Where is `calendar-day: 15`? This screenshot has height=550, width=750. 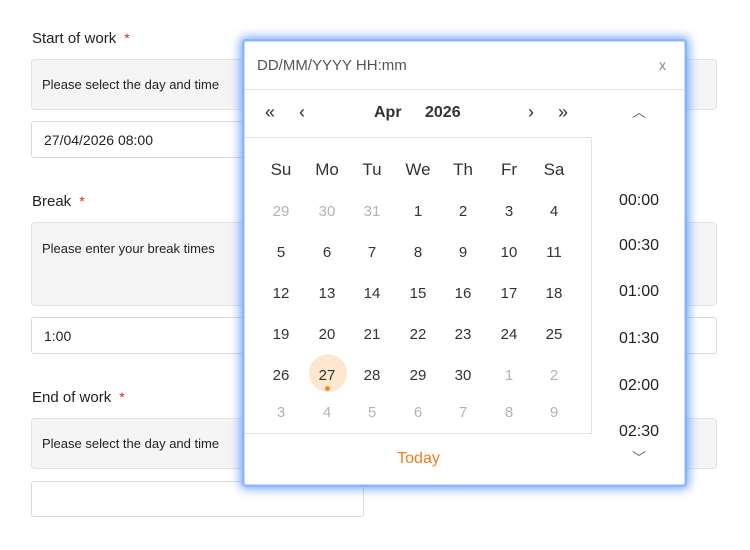 calendar-day: 15 is located at coordinates (418, 294).